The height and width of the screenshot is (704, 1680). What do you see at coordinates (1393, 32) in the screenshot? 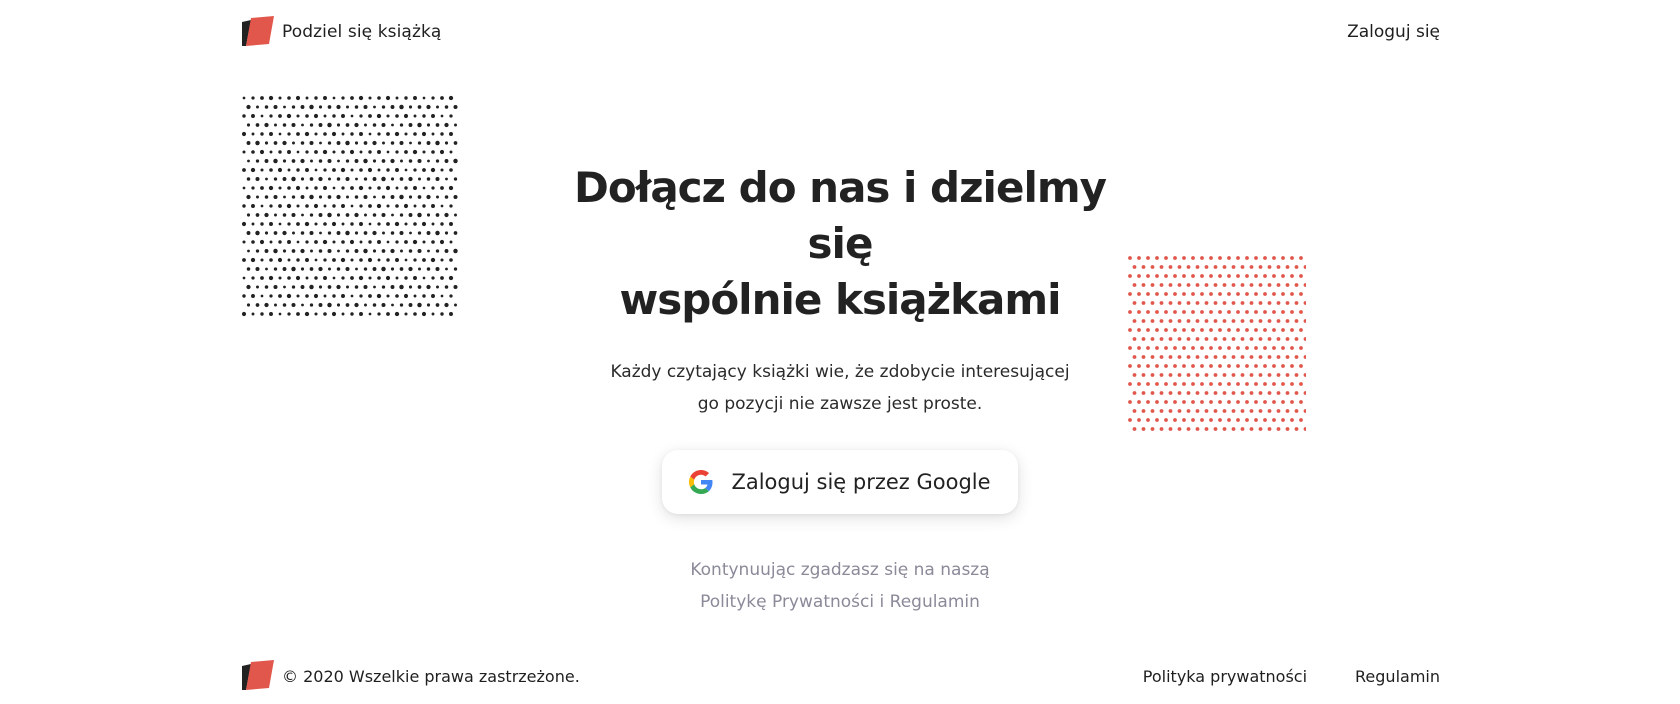
I see `header-login-link: Zaloguj się` at bounding box center [1393, 32].